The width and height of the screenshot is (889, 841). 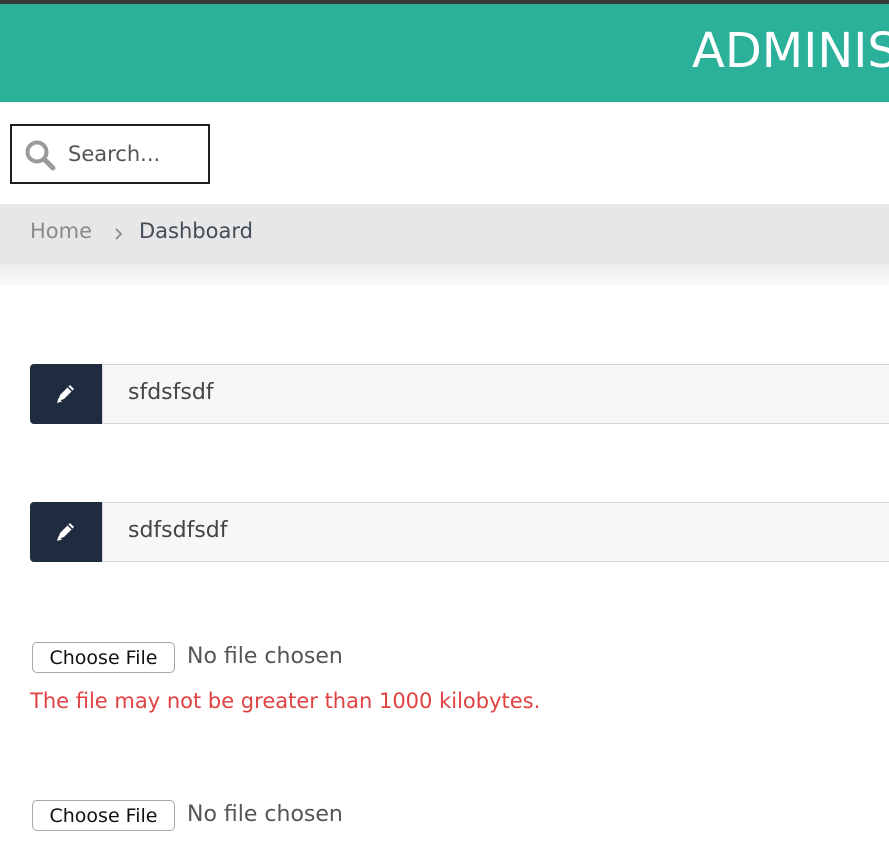 I want to click on search-icon, so click(x=40, y=155).